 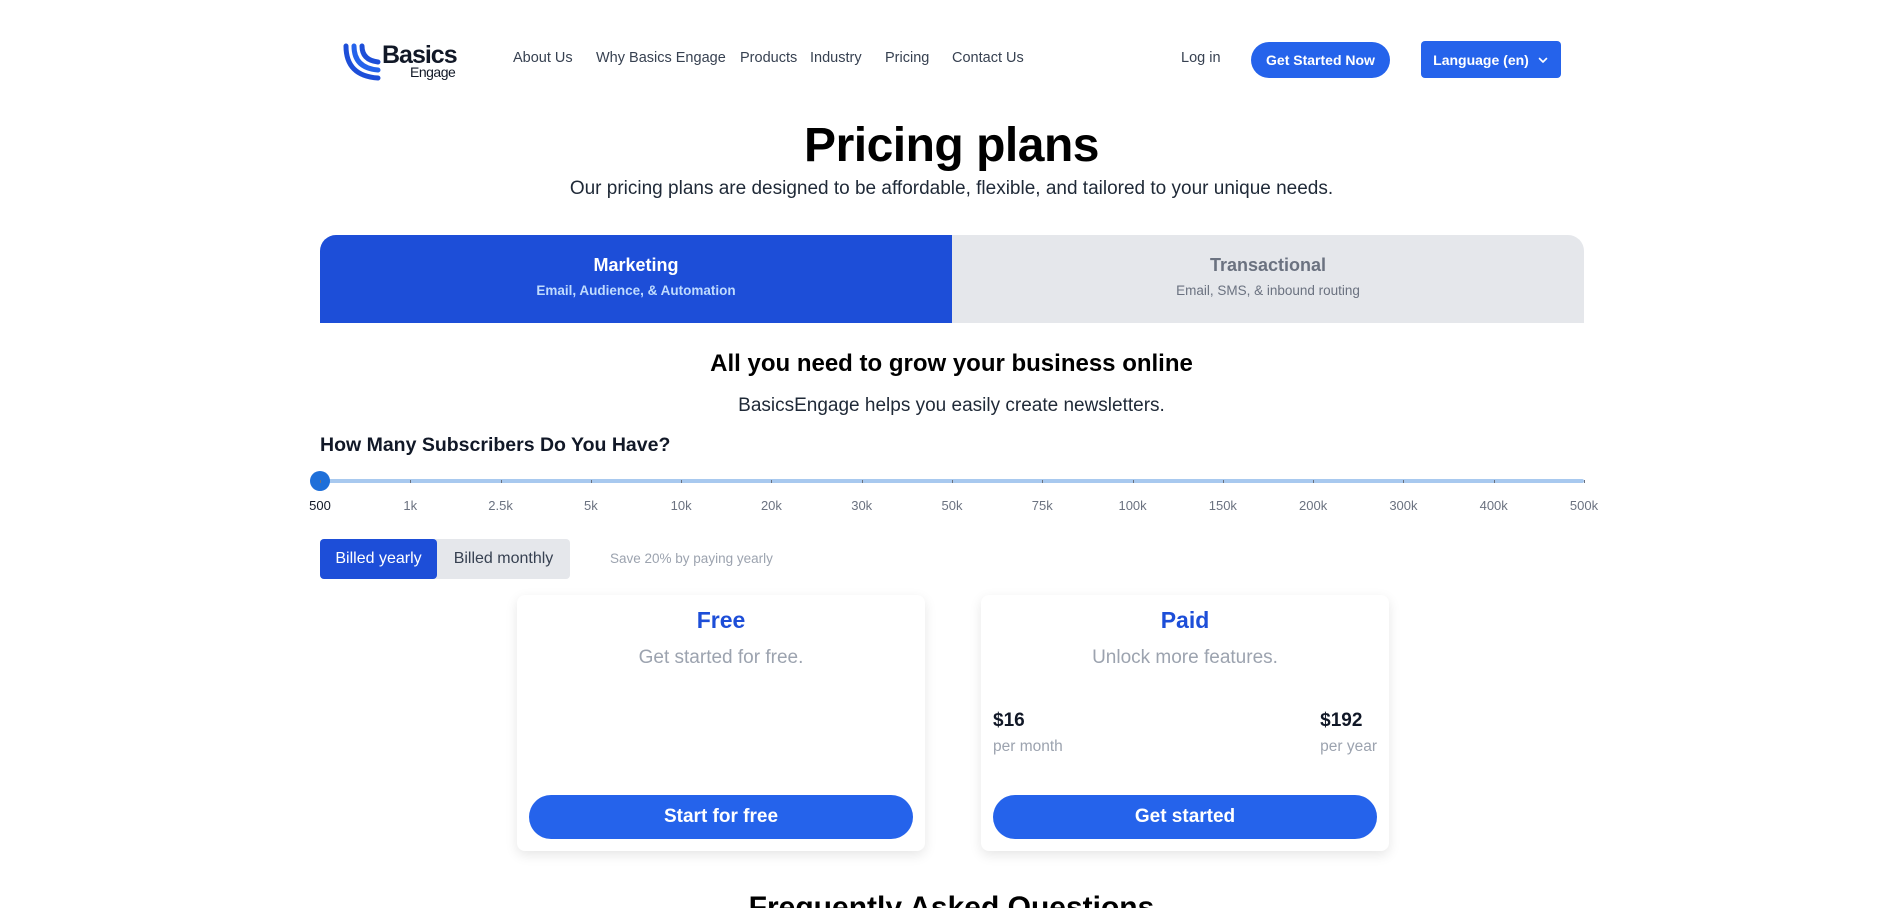 What do you see at coordinates (1185, 620) in the screenshot?
I see `plan-name: Paid` at bounding box center [1185, 620].